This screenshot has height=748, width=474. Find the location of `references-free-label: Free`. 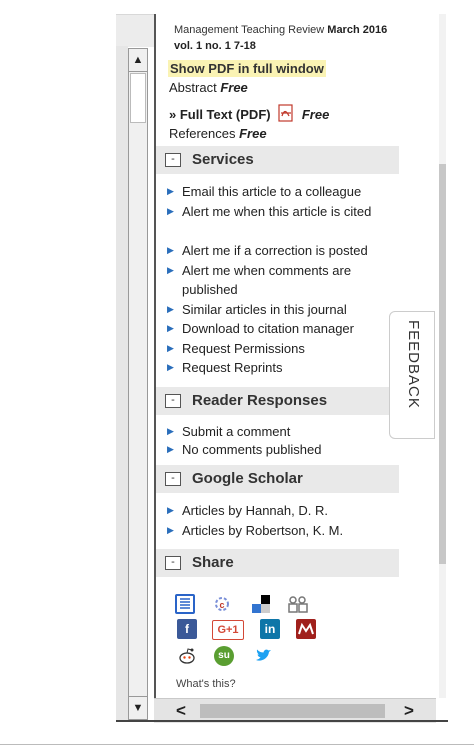

references-free-label: Free is located at coordinates (253, 133).